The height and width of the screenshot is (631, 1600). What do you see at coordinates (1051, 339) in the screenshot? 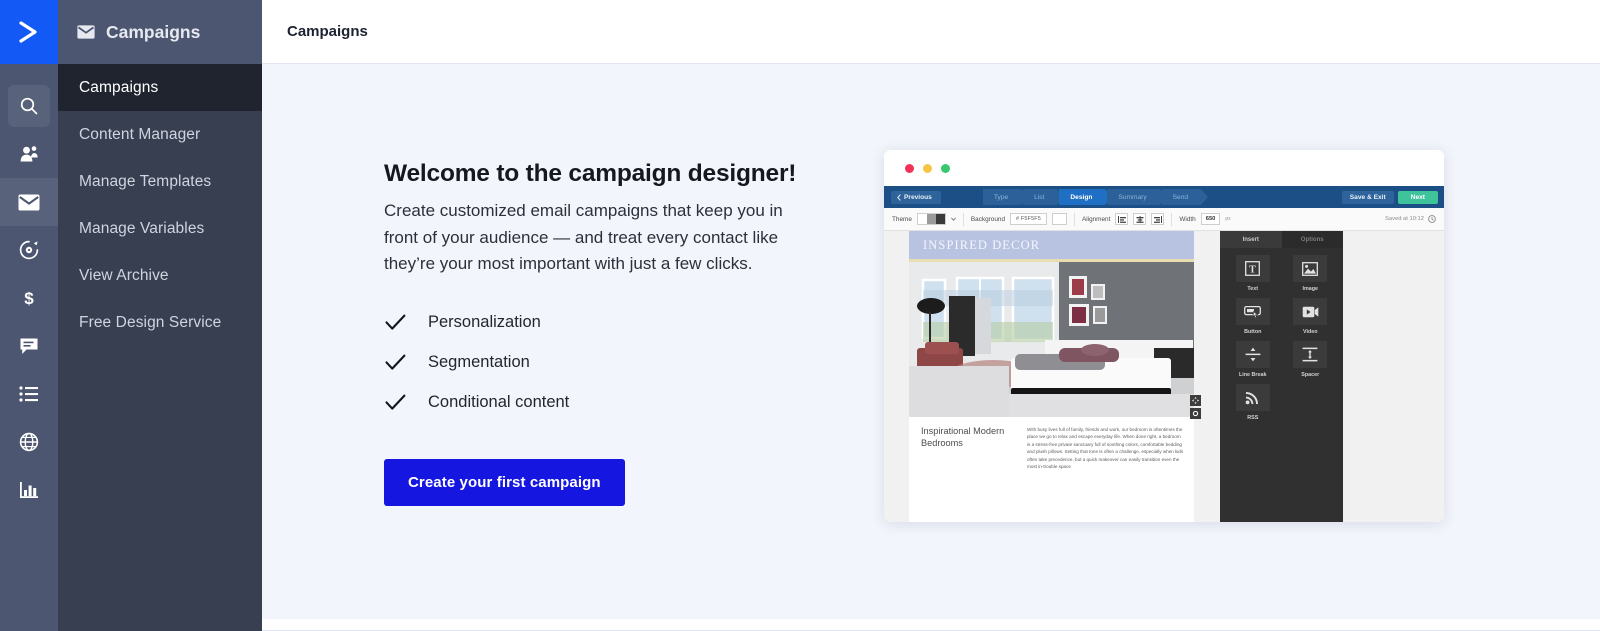
I see `email-hero-photo` at bounding box center [1051, 339].